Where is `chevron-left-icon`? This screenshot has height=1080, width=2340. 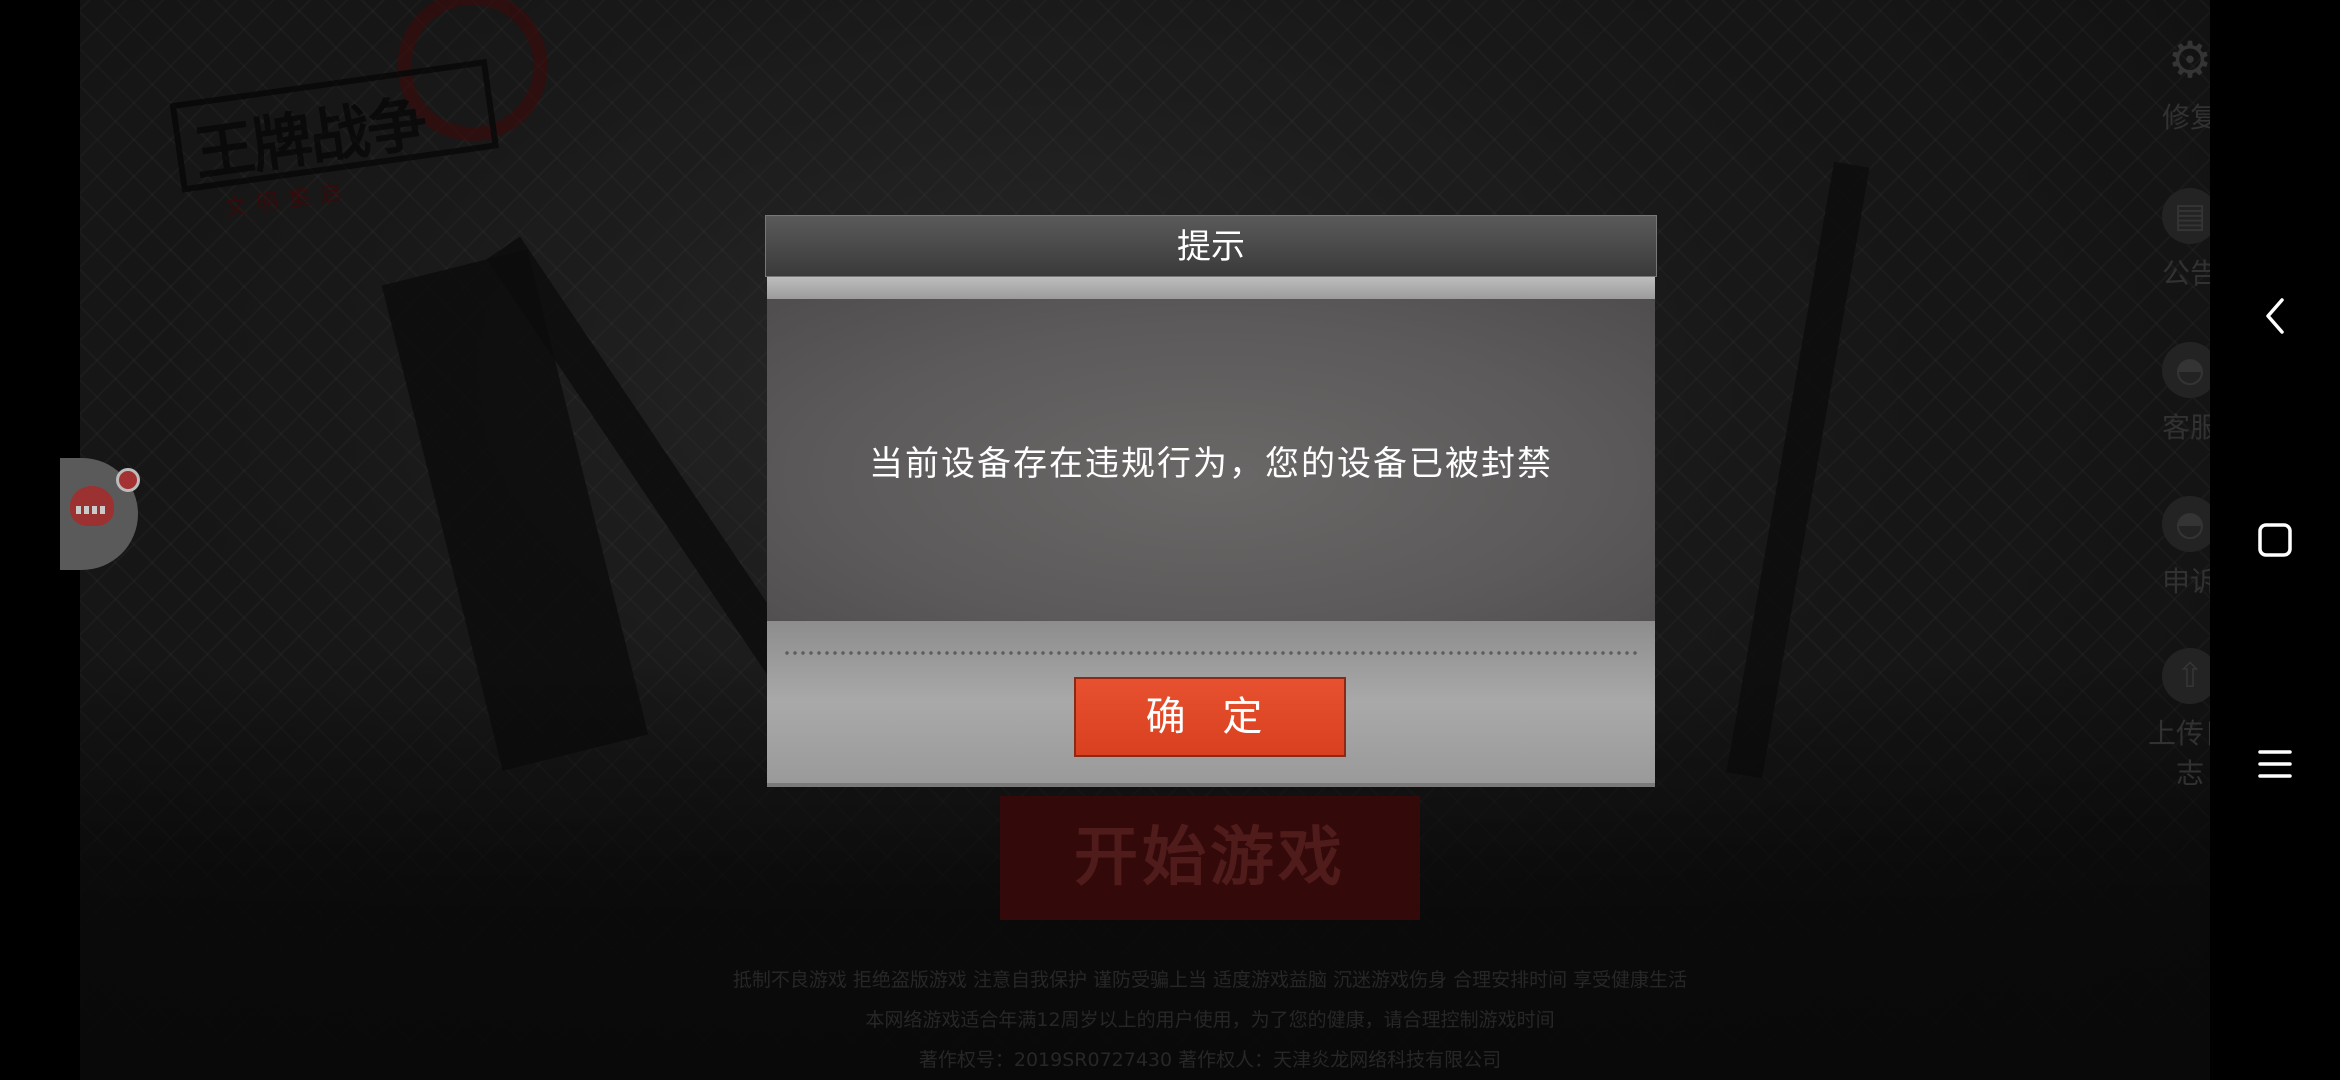 chevron-left-icon is located at coordinates (2275, 316).